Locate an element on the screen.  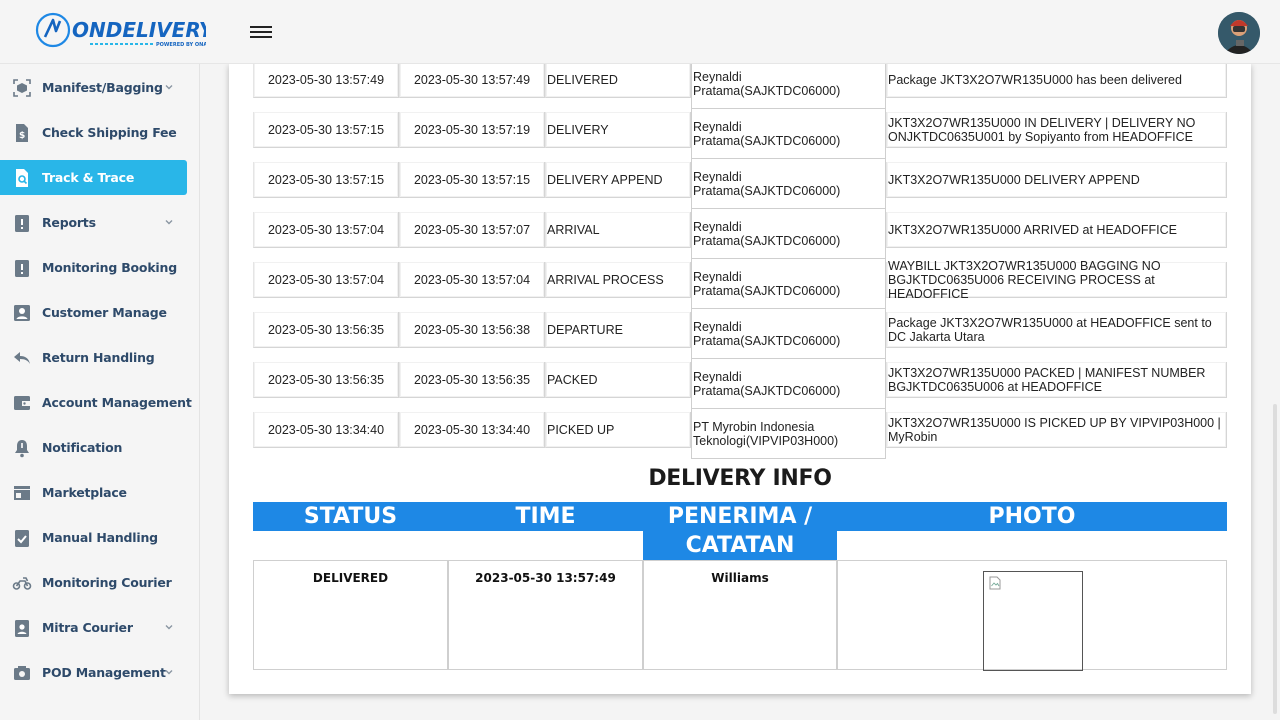
ondelivery-logo: ONDELIVERY POWERED BY ONAPPS is located at coordinates (120, 31).